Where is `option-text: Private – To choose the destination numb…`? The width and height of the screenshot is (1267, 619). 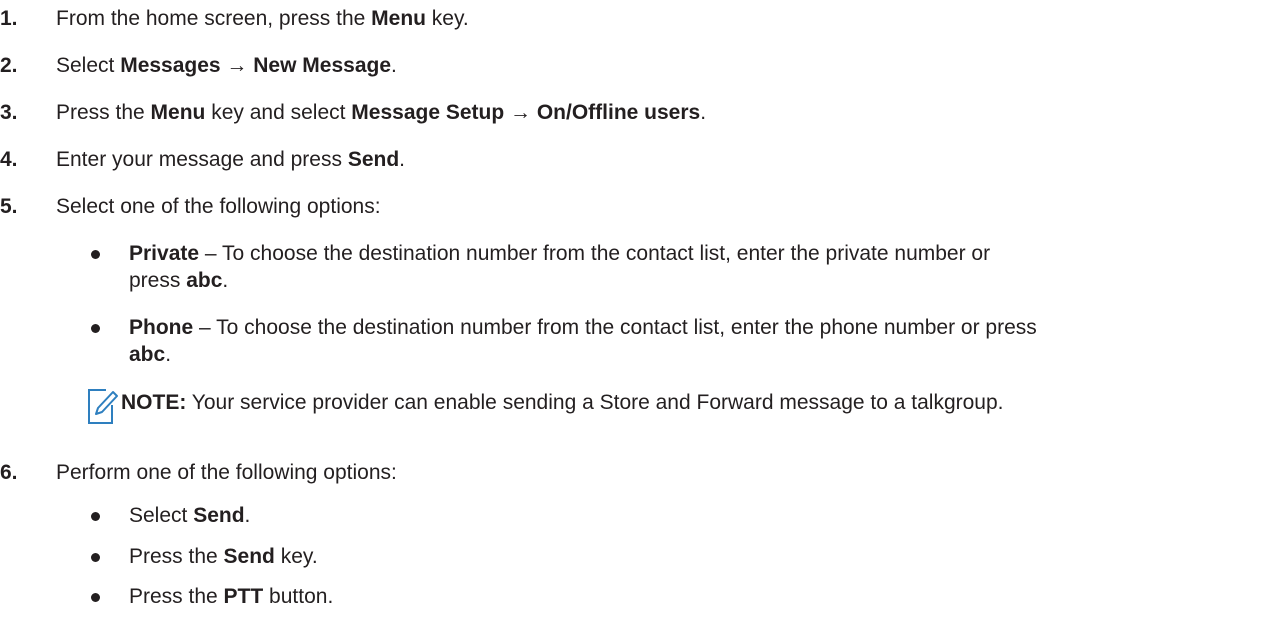
option-text: Private – To choose the destination numb… is located at coordinates (560, 267).